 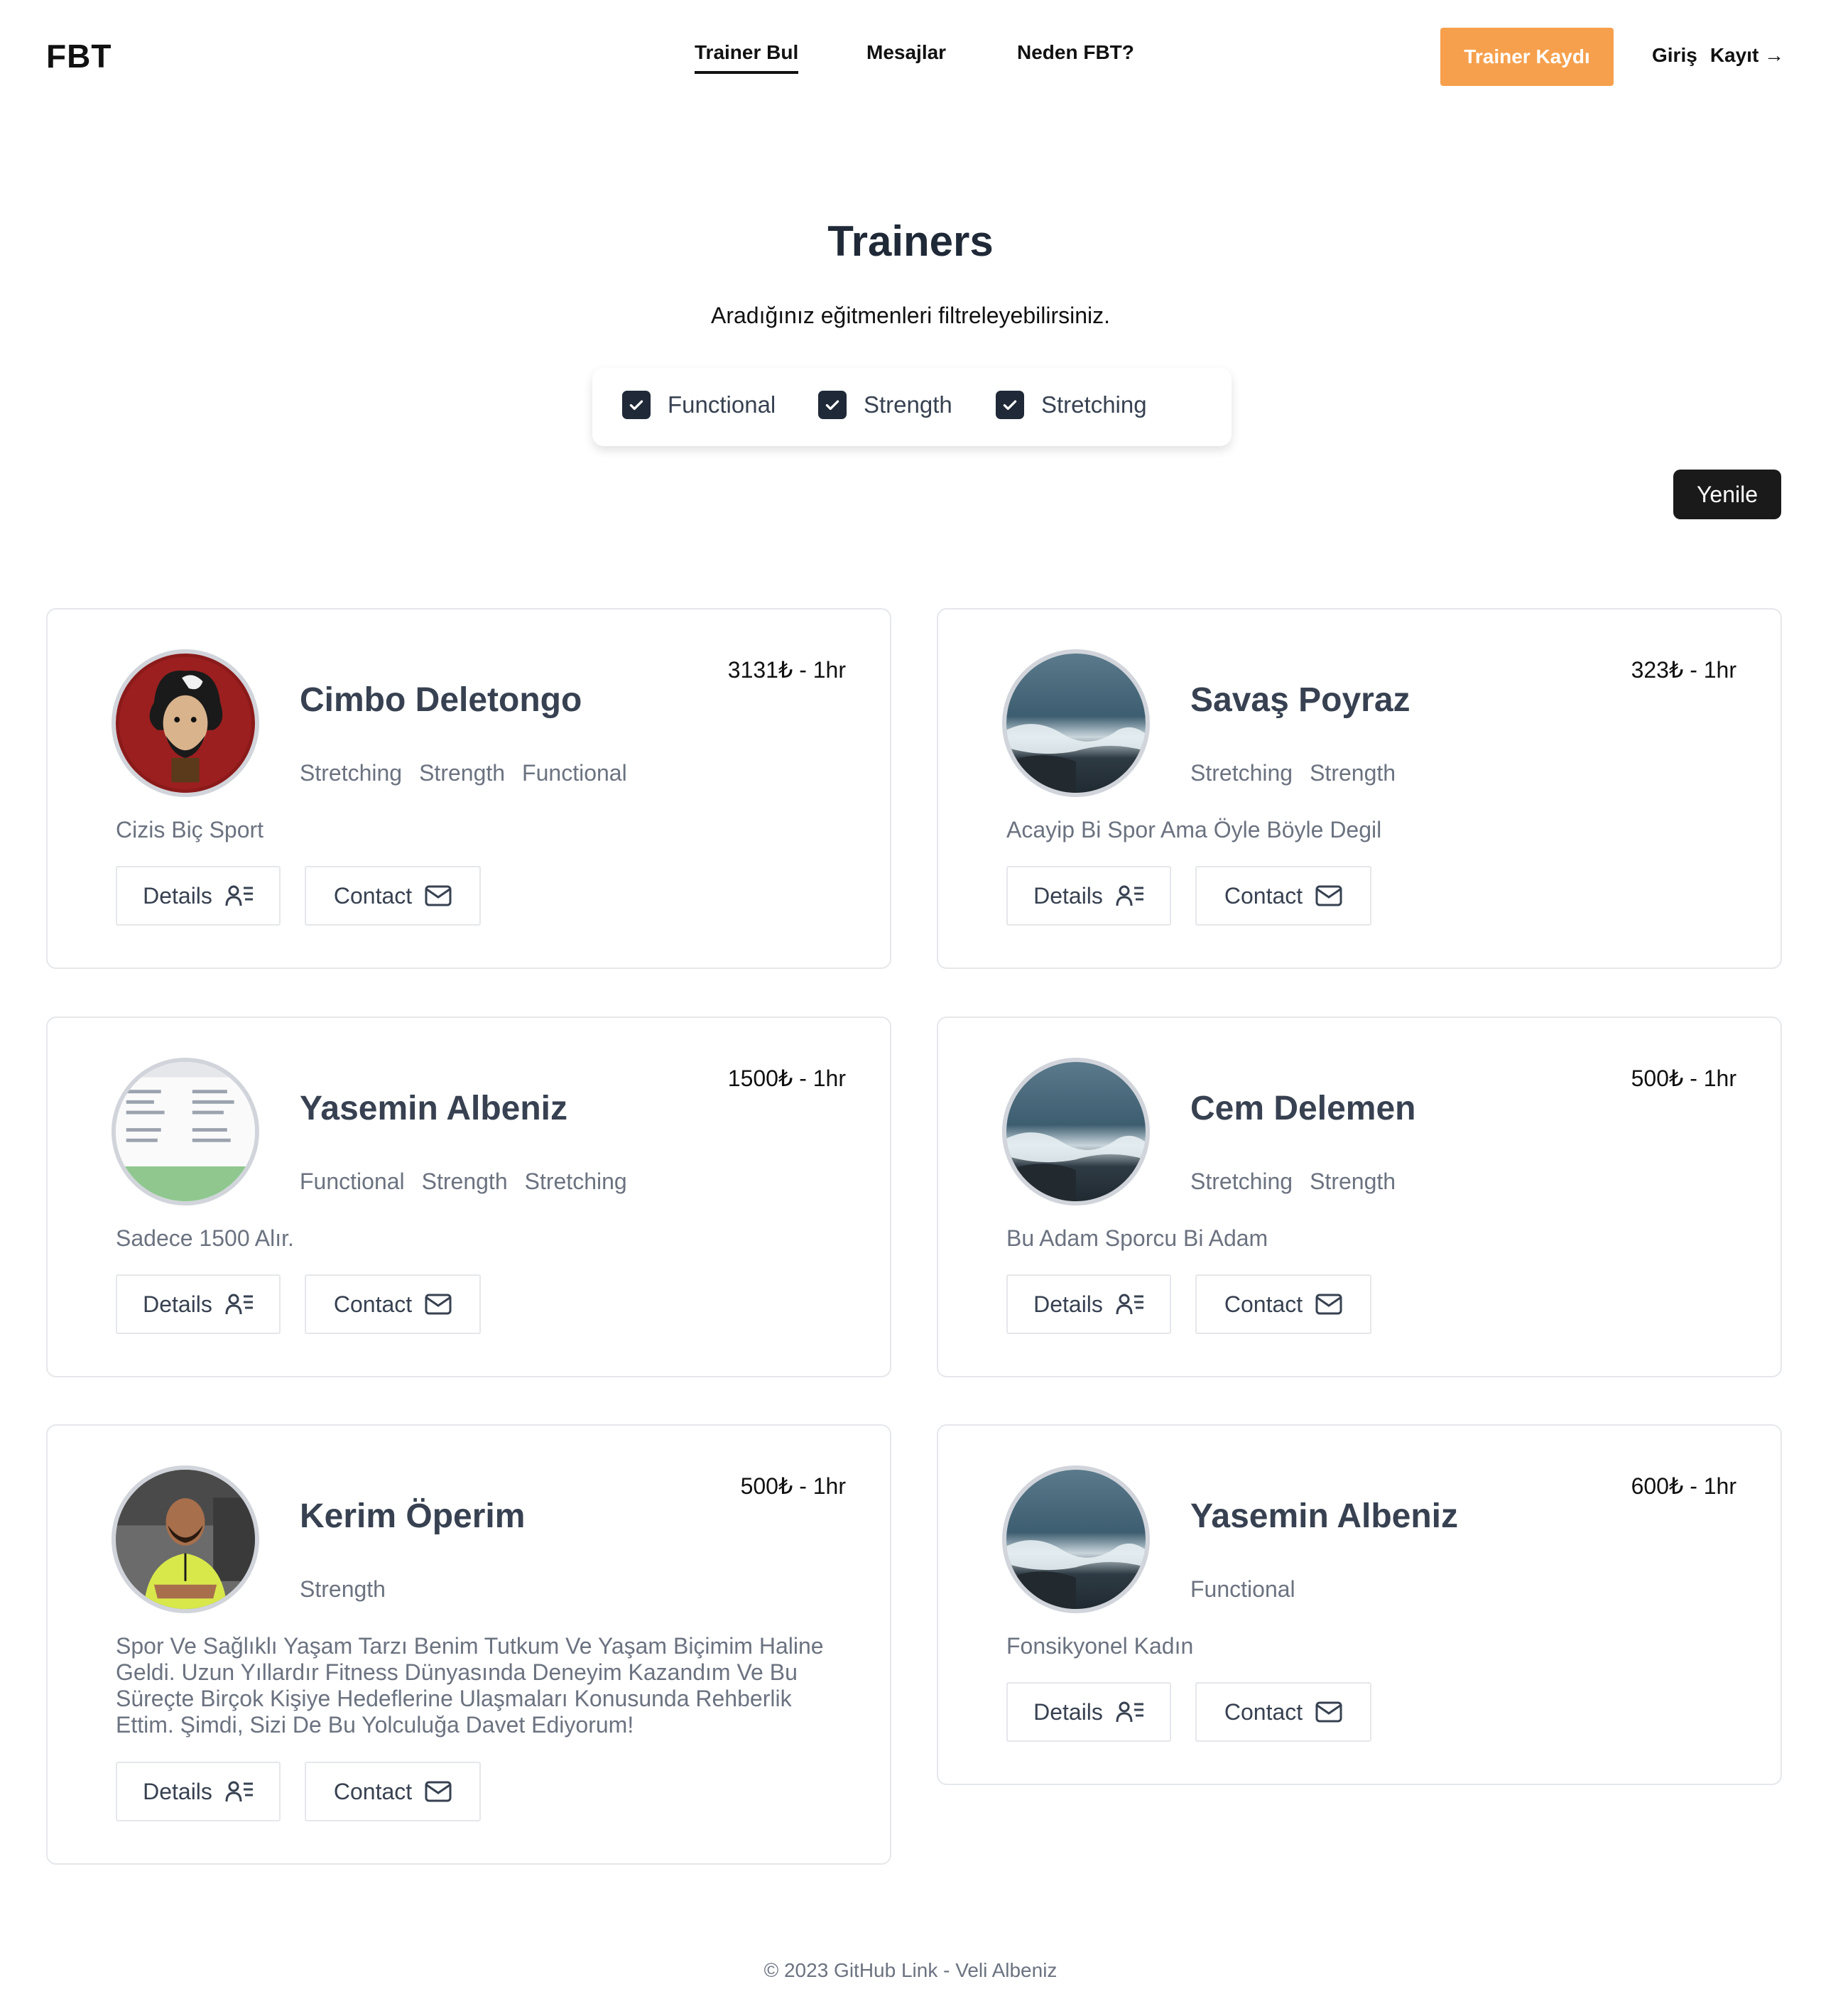 I want to click on trainer-description: Sadece 1500 Alır., so click(x=205, y=1238).